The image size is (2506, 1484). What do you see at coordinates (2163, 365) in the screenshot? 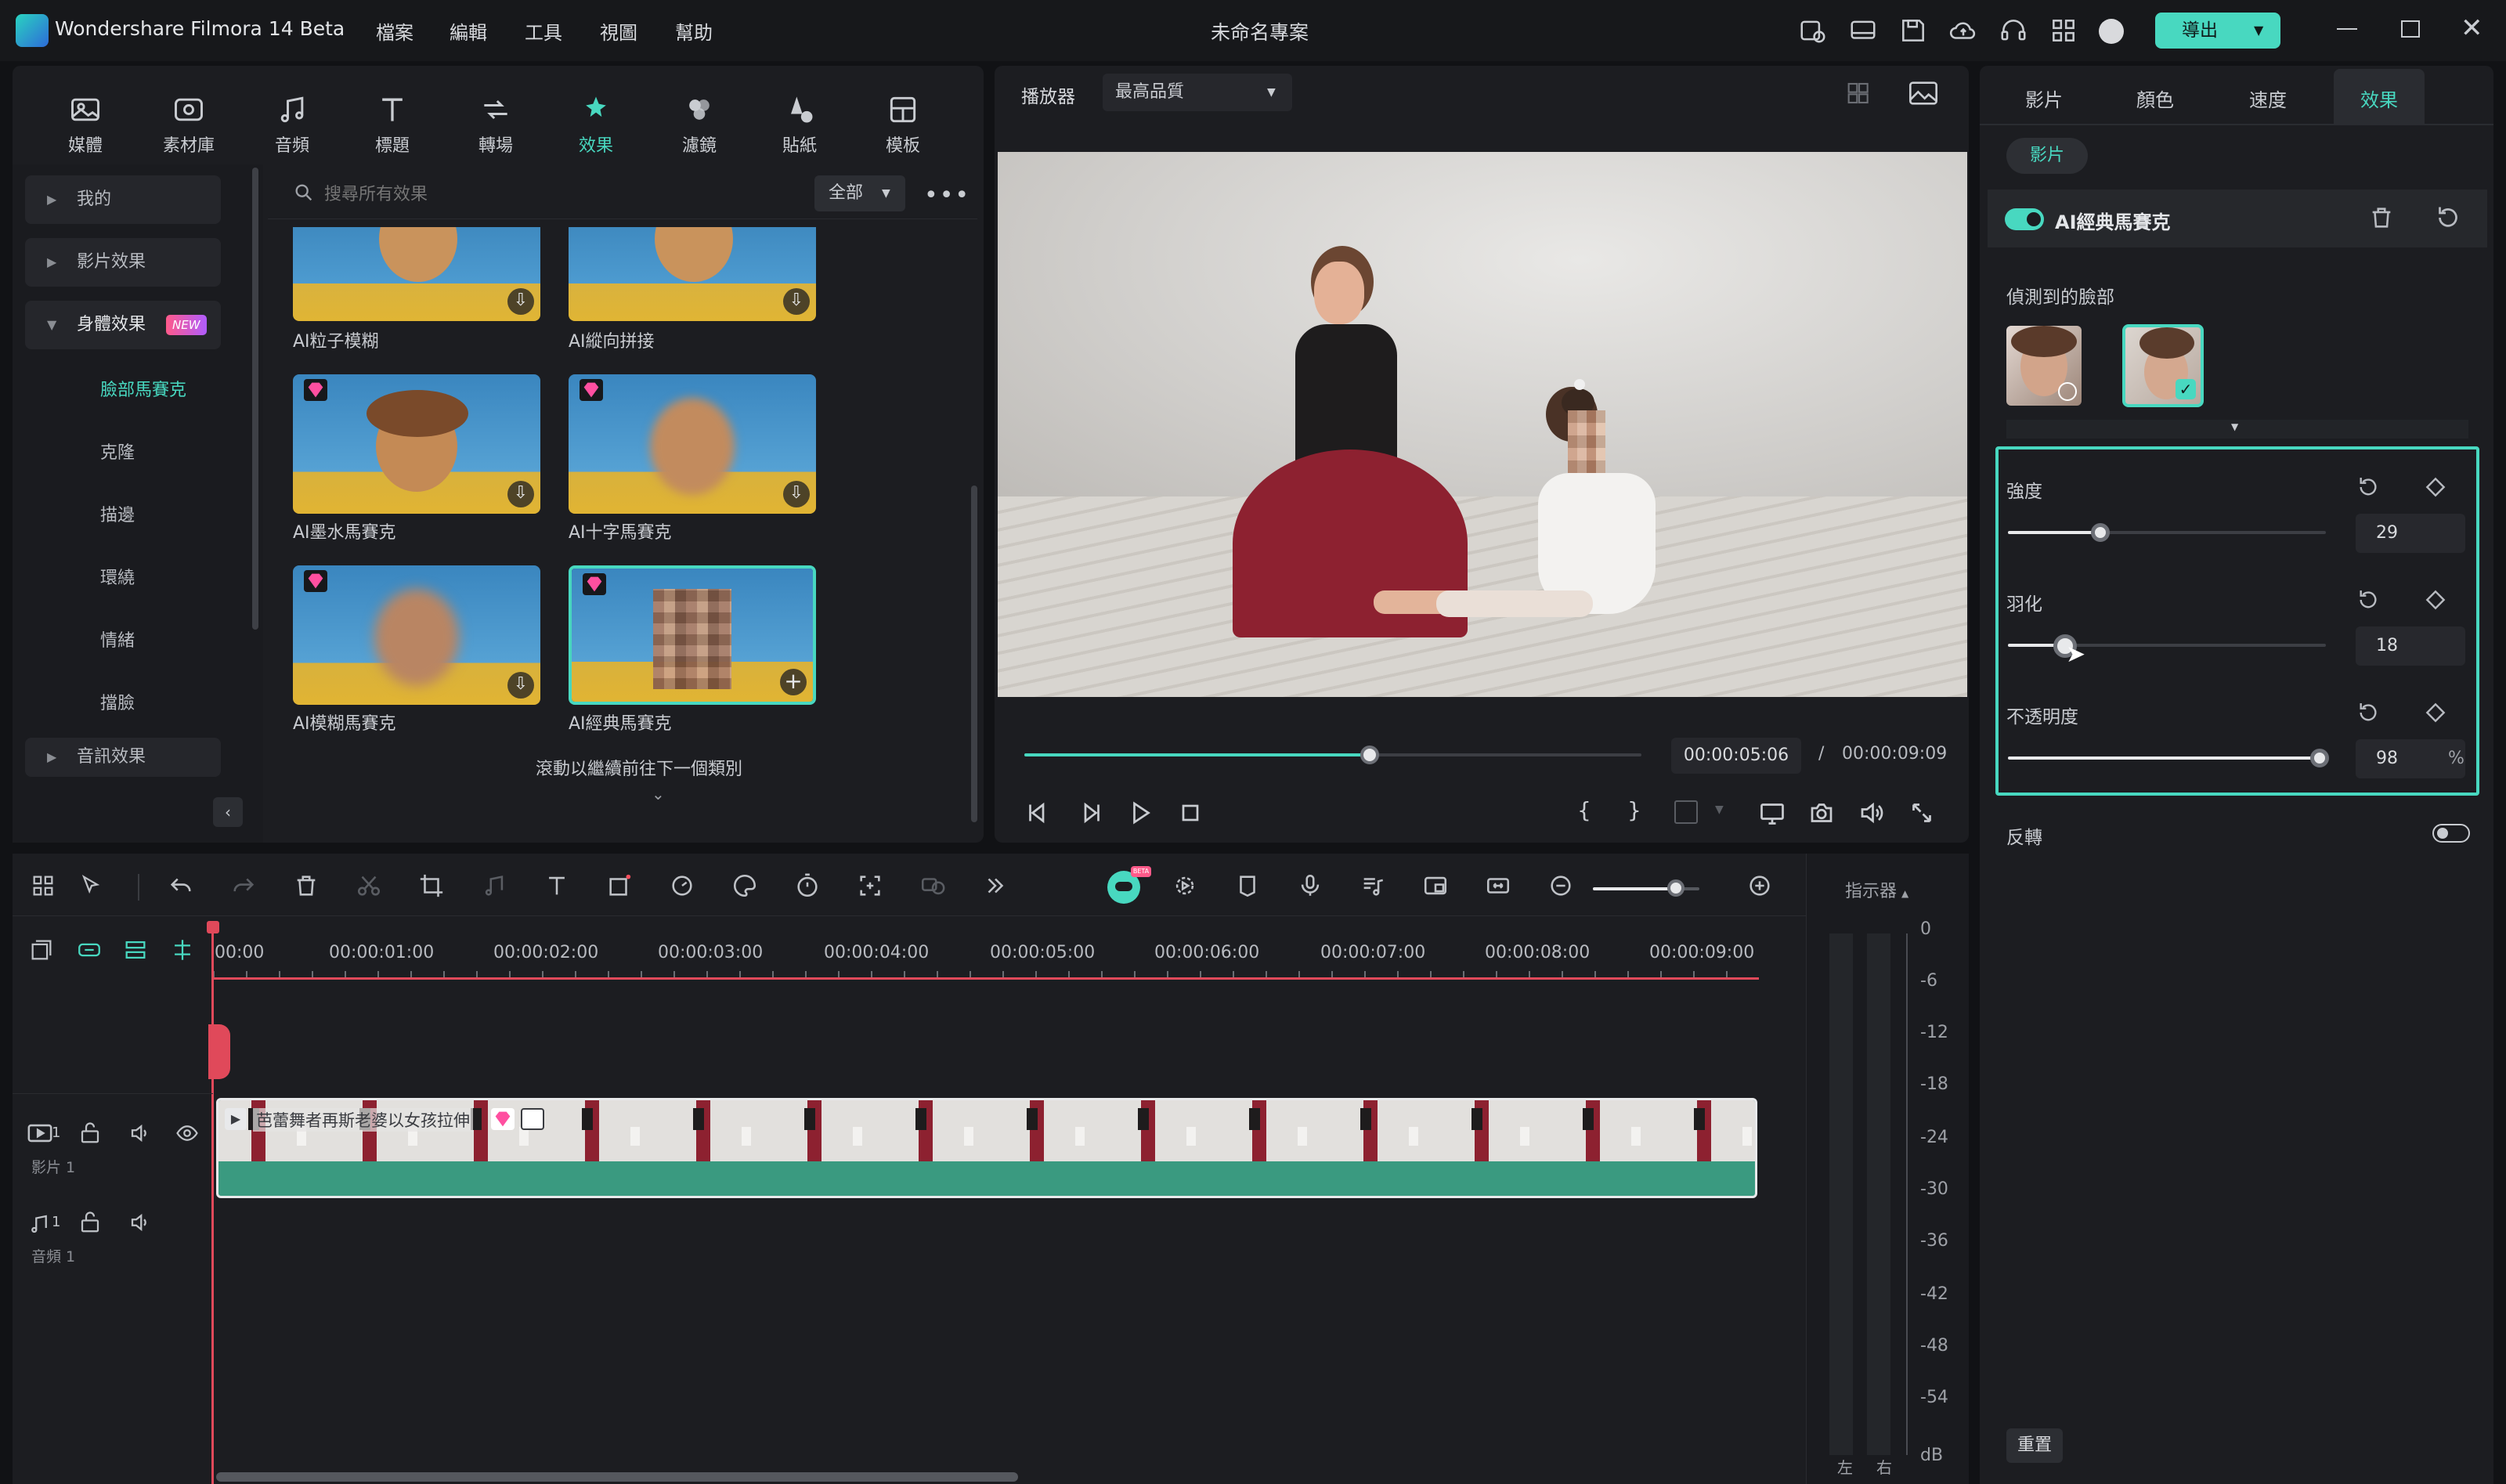
I see `face-thumb-2: ✓` at bounding box center [2163, 365].